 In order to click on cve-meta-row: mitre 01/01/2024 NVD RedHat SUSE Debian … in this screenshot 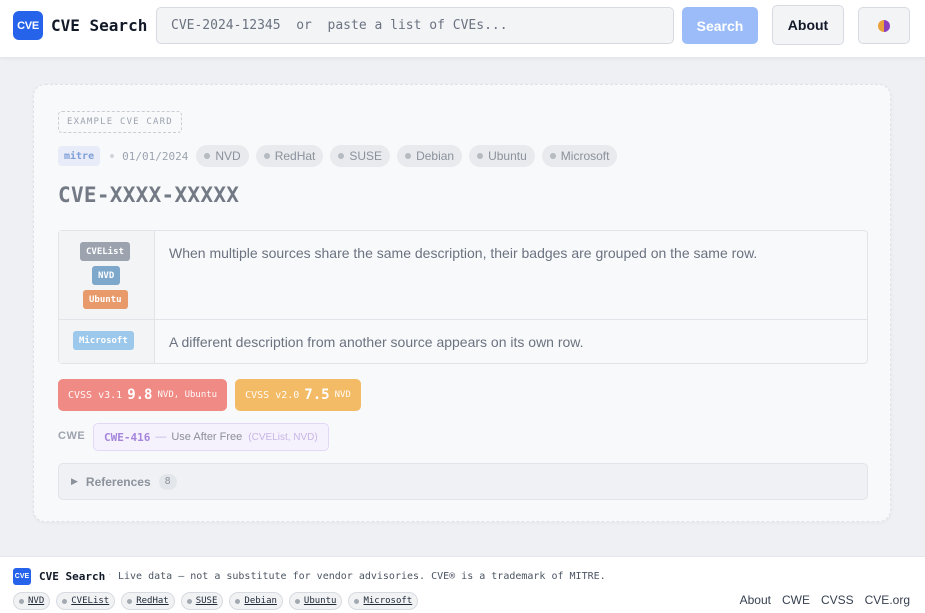, I will do `click(341, 156)`.